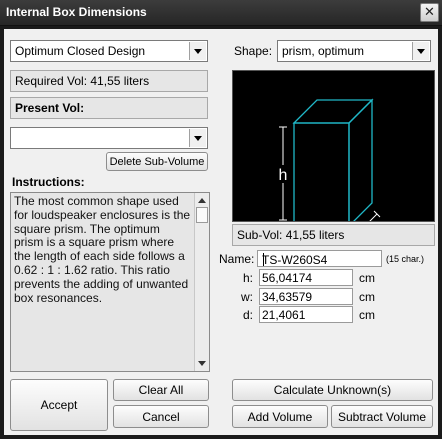 This screenshot has height=439, width=442. I want to click on required-vol-text: Required Vol: 41,55 liters, so click(82, 81).